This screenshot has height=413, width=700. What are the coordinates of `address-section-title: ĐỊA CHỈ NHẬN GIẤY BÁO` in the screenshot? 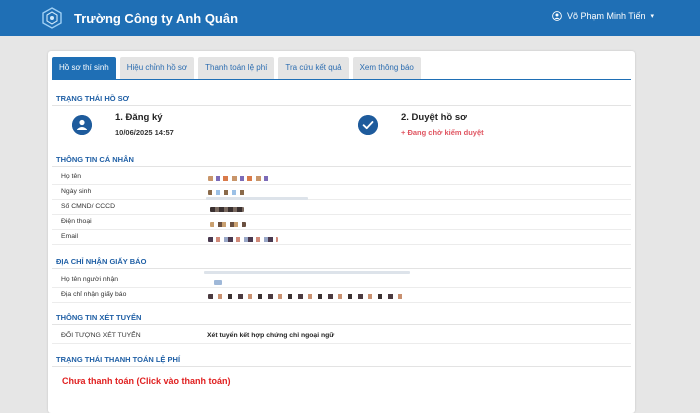 It's located at (101, 261).